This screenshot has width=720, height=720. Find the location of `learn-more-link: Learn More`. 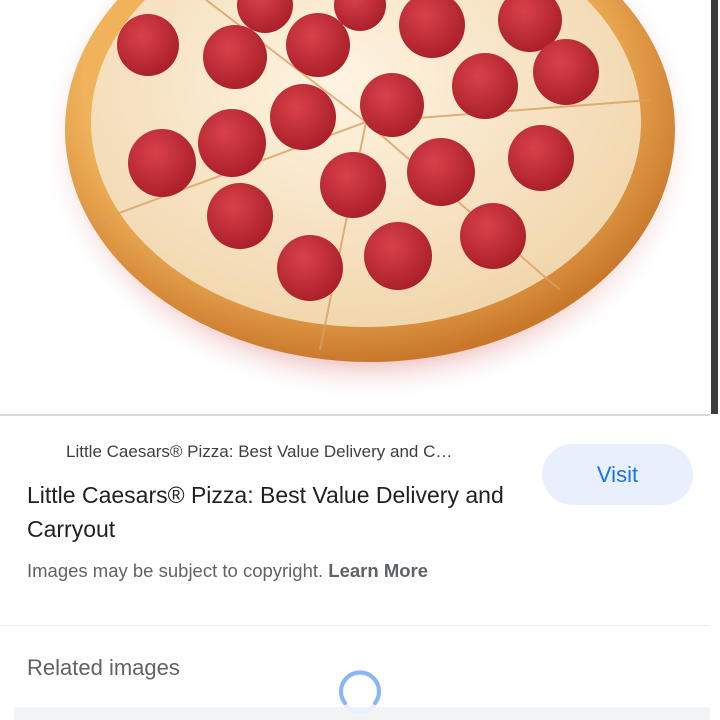

learn-more-link: Learn More is located at coordinates (378, 570).